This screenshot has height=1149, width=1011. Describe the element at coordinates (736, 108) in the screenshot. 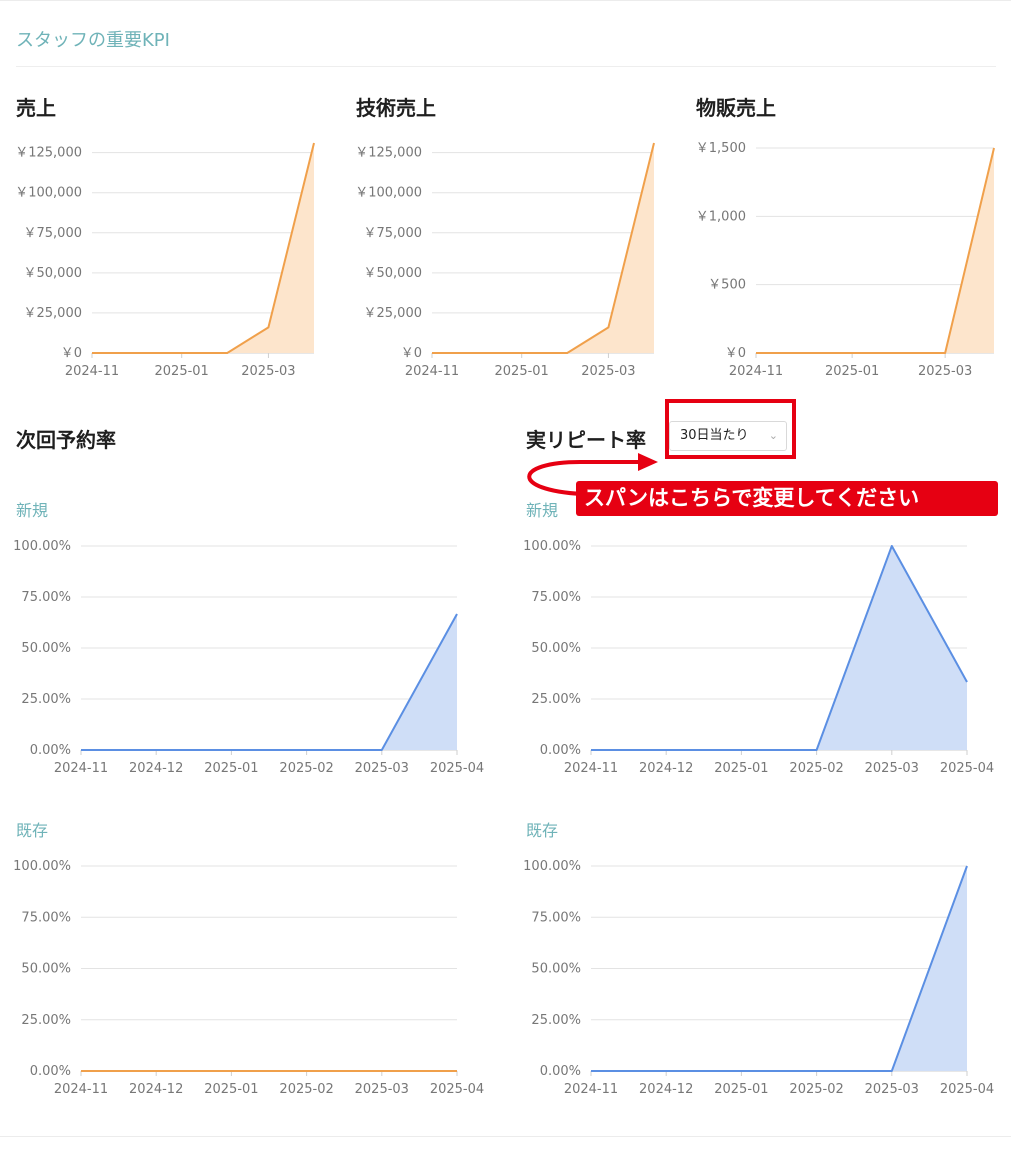

I see `retail-sales-title: 物販売上` at that location.